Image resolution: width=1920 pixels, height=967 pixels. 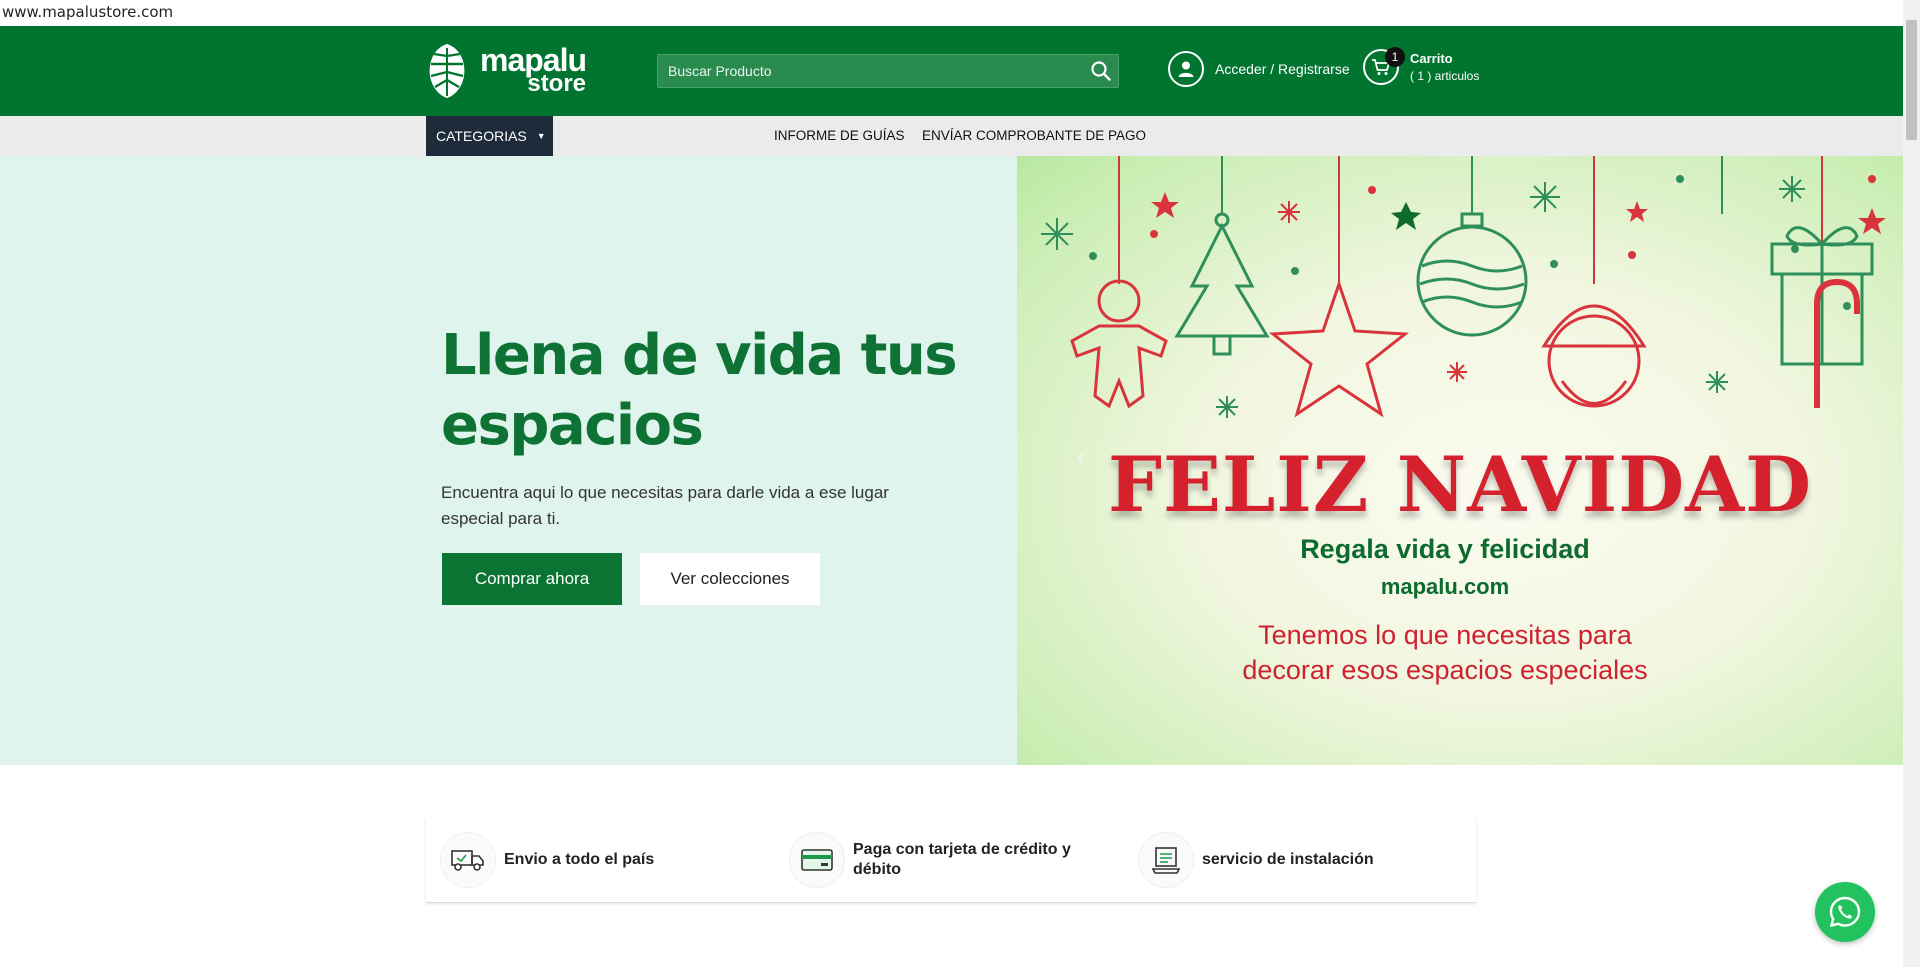 I want to click on user-icon, so click(x=1186, y=69).